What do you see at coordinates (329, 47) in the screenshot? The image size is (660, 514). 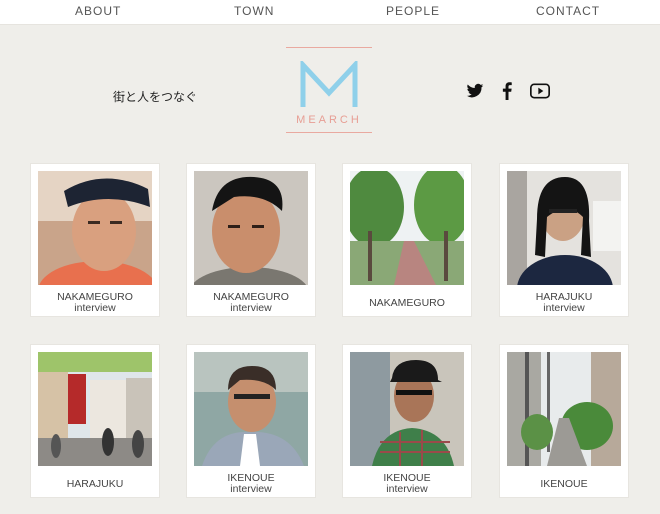 I see `logo-top-rule` at bounding box center [329, 47].